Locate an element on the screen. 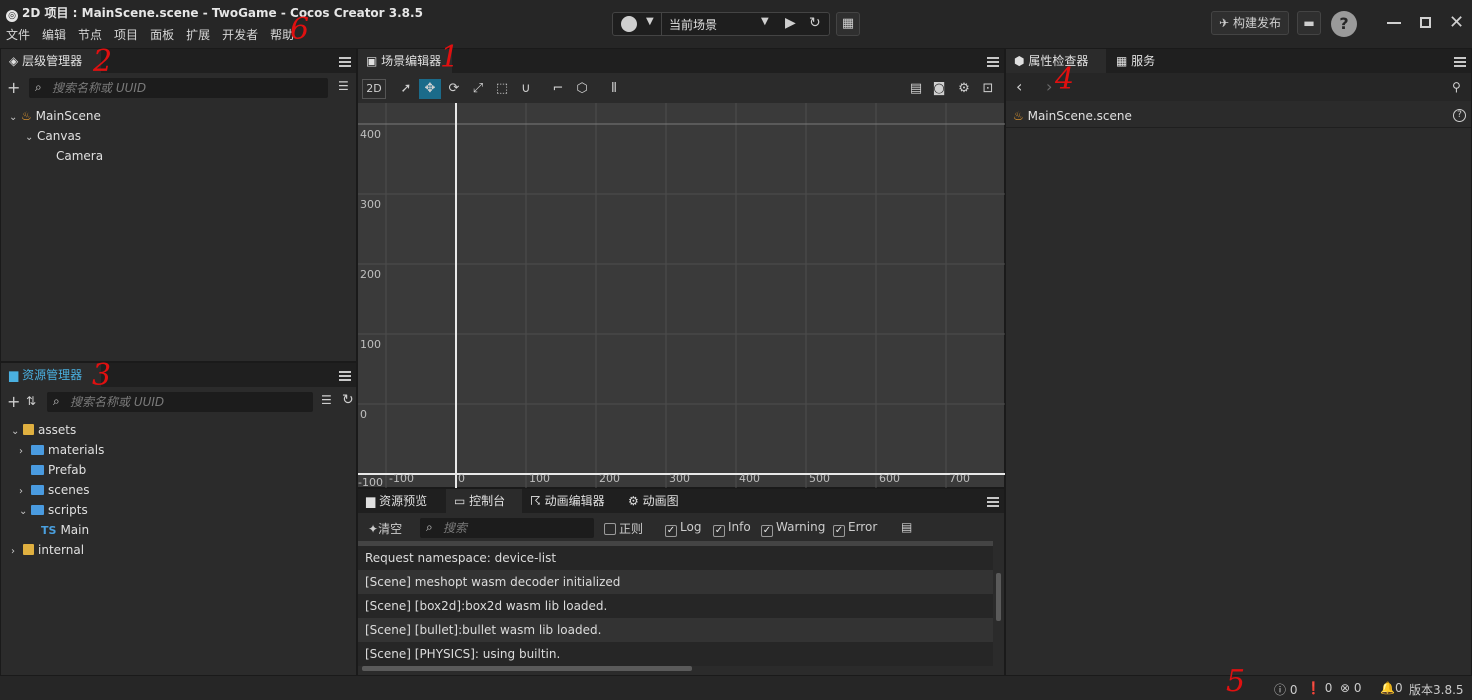 Image resolution: width=1472 pixels, height=700 pixels. scale-tool-icon: ⤢ is located at coordinates (478, 89).